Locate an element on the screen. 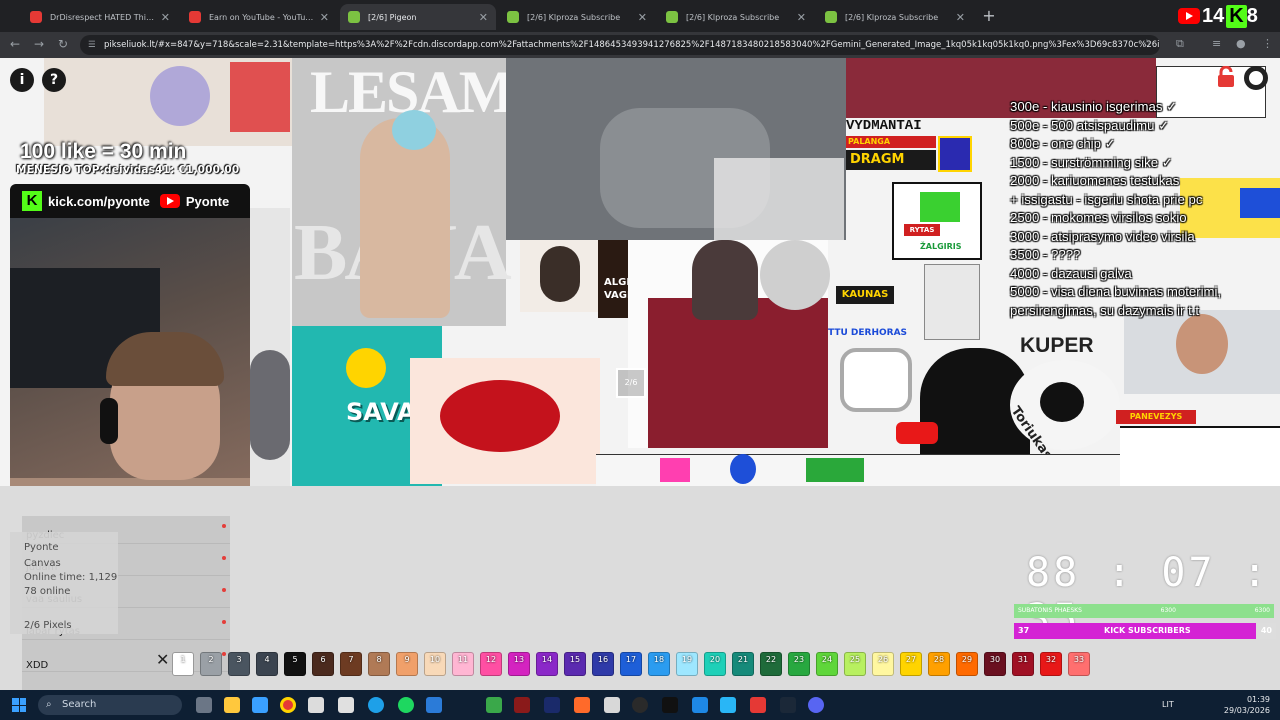 The height and width of the screenshot is (720, 1280). info-icon: i is located at coordinates (22, 80).